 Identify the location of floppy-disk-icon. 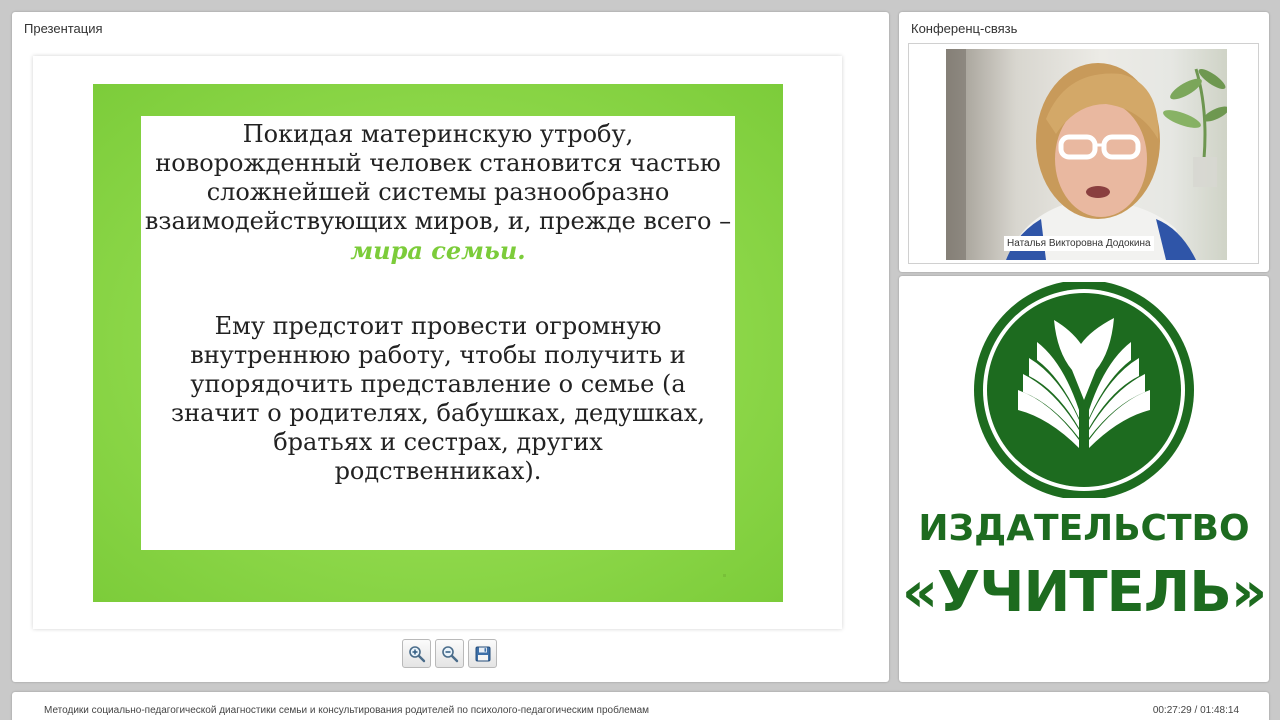
(482, 653).